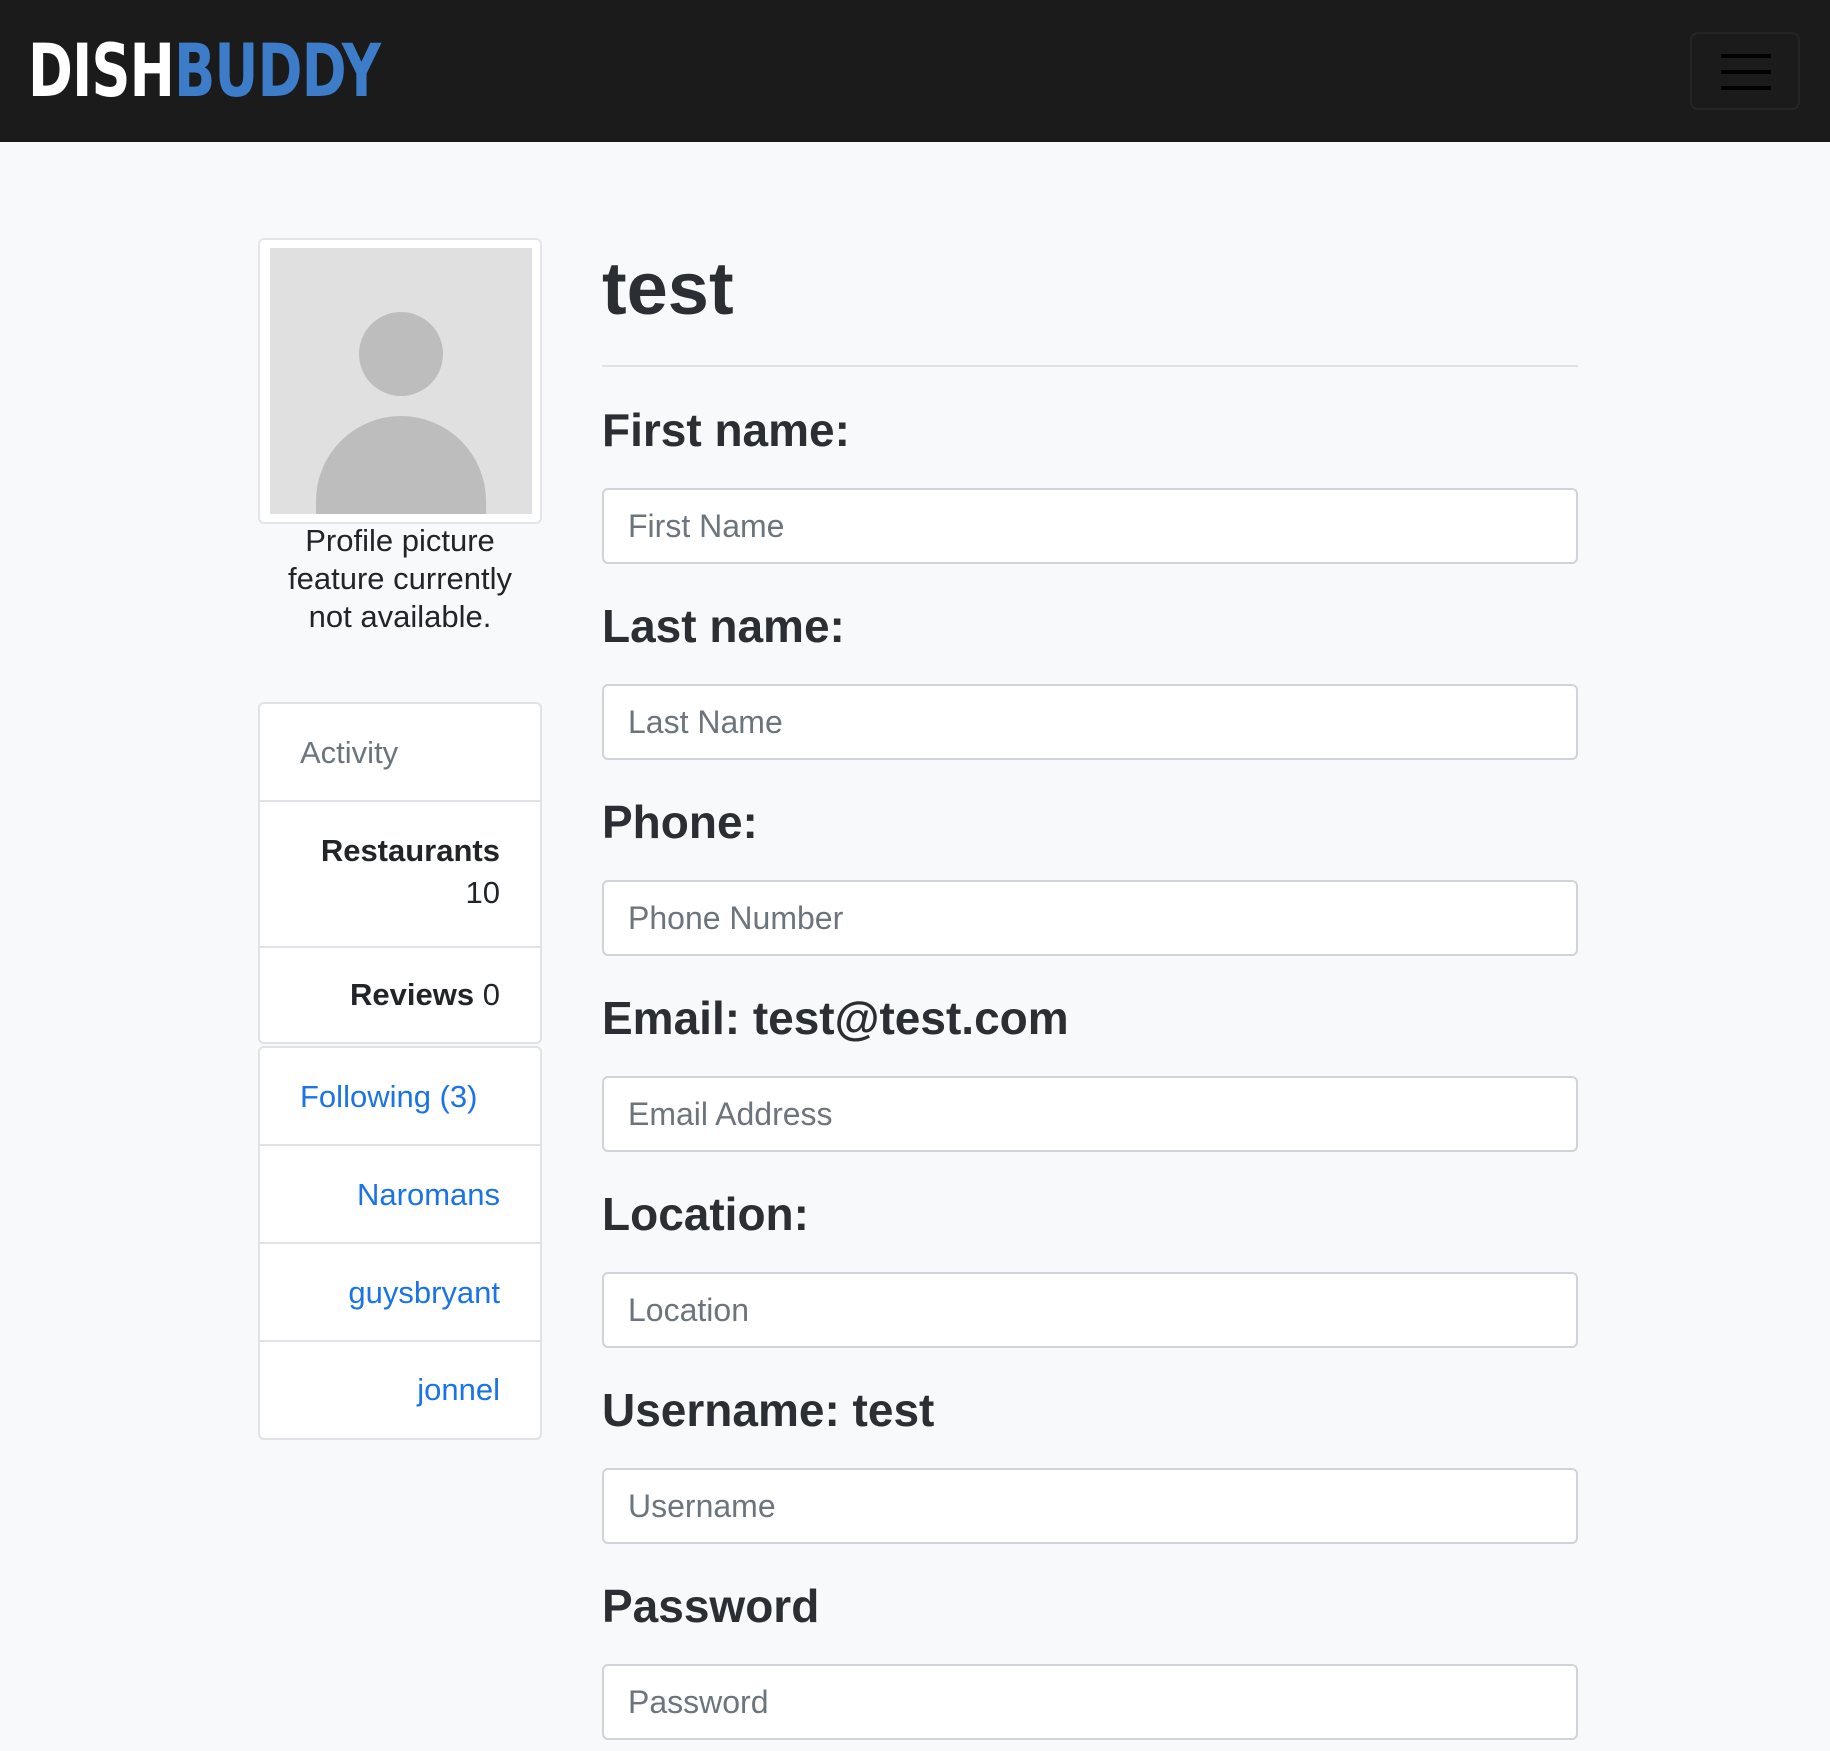  I want to click on navbar-toggle-button, so click(1745, 71).